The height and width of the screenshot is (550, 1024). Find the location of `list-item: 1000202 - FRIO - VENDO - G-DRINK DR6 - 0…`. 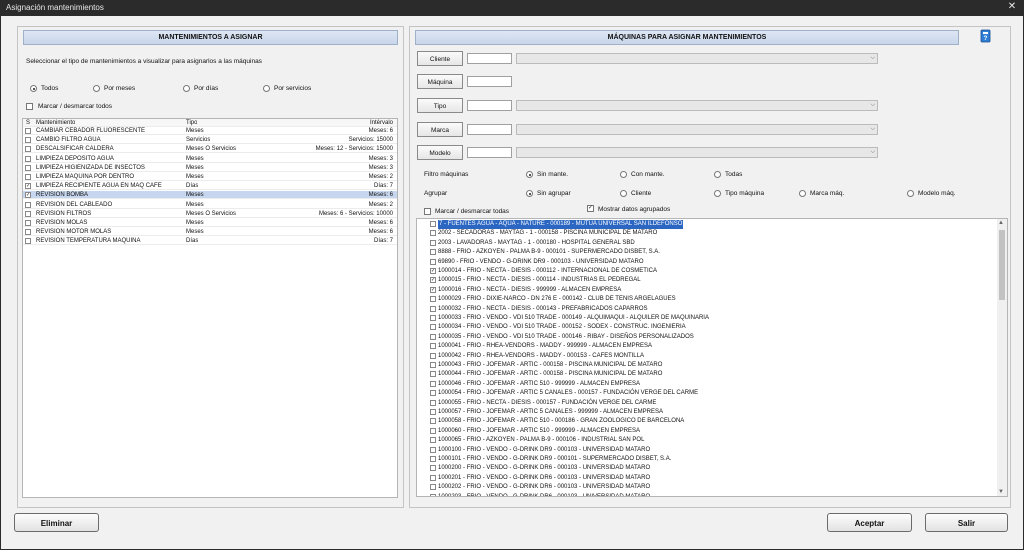

list-item: 1000202 - FRIO - VENDO - G-DRINK DR6 - 0… is located at coordinates (712, 487).